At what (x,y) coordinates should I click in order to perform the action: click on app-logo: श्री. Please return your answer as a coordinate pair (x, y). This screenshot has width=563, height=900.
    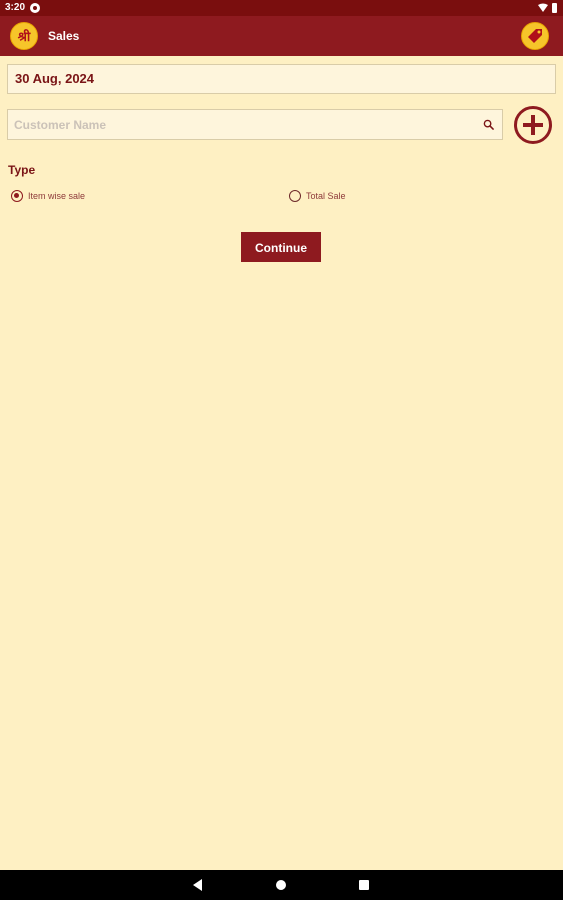
    Looking at the image, I should click on (24, 36).